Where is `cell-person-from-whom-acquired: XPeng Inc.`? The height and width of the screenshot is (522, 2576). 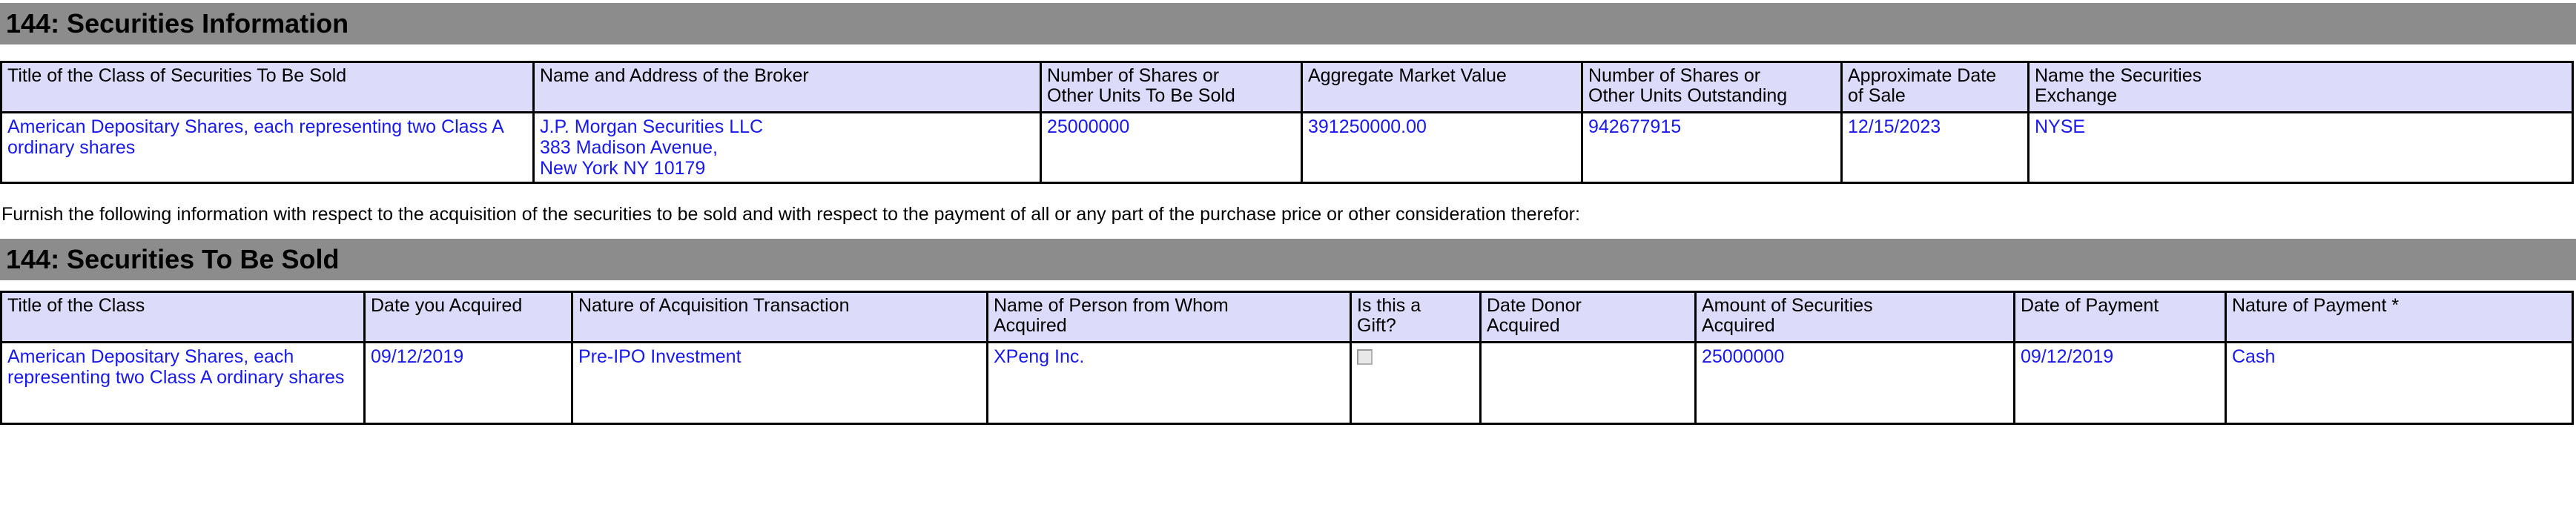 cell-person-from-whom-acquired: XPeng Inc. is located at coordinates (1169, 383).